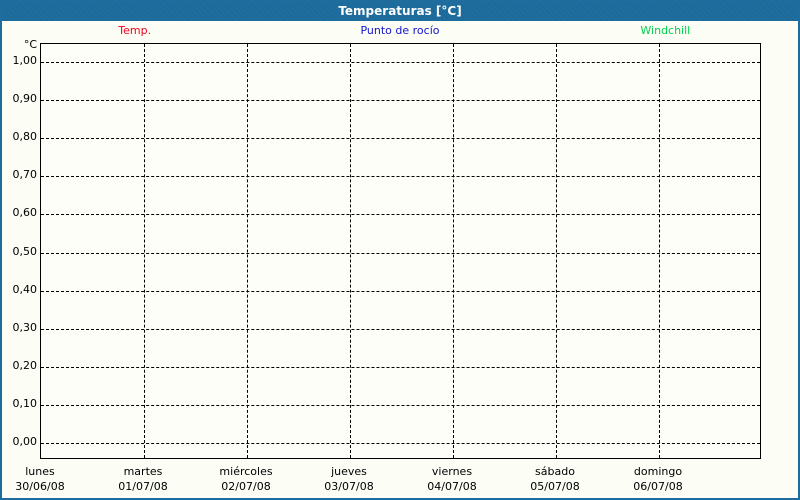 The height and width of the screenshot is (500, 800). What do you see at coordinates (349, 479) in the screenshot?
I see `x-day-label: jueves 03/07/08` at bounding box center [349, 479].